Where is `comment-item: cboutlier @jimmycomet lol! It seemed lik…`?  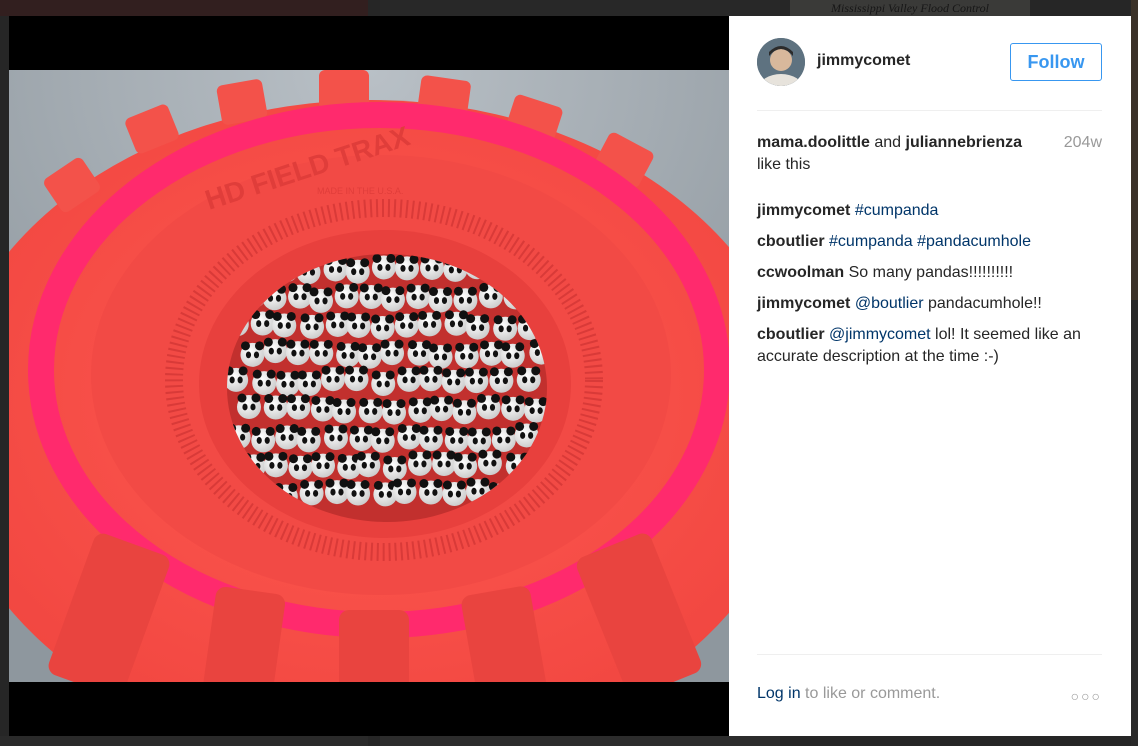
comment-item: cboutlier @jimmycomet lol! It seemed lik… is located at coordinates (929, 346).